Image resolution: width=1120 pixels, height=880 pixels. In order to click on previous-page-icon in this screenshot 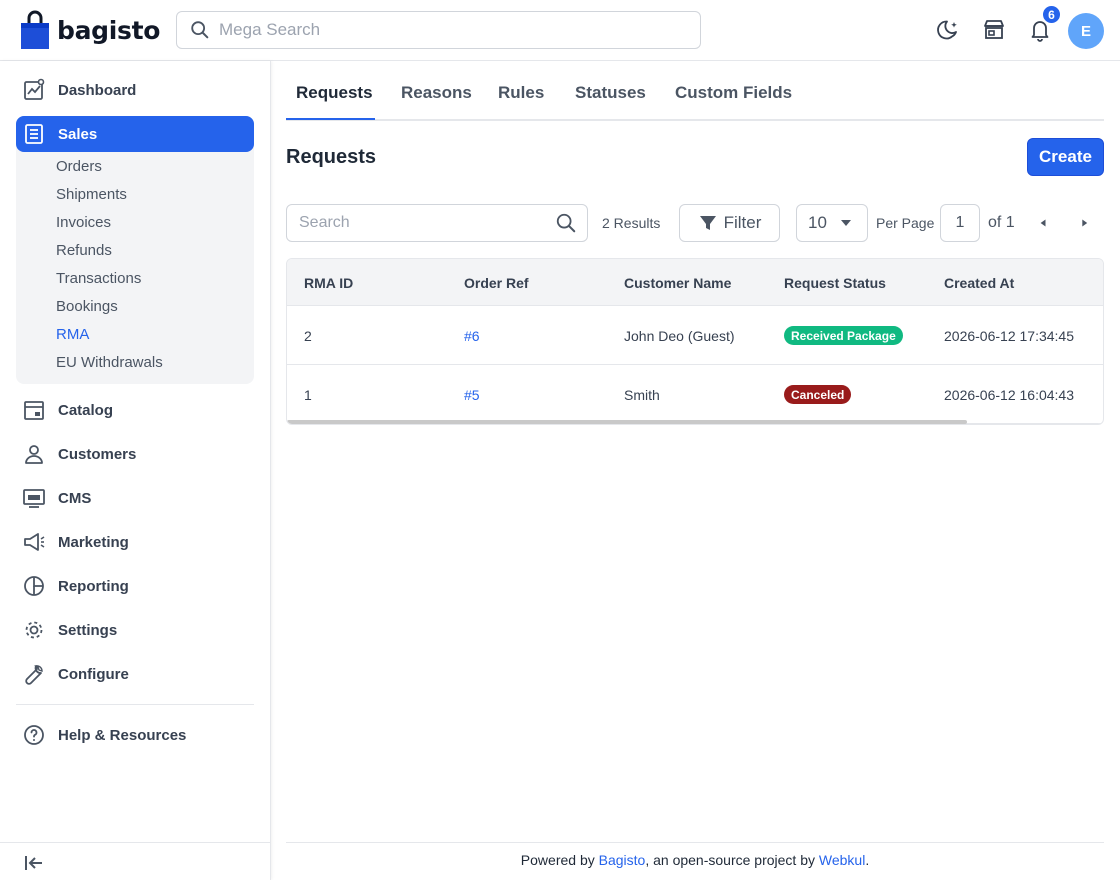, I will do `click(1043, 223)`.